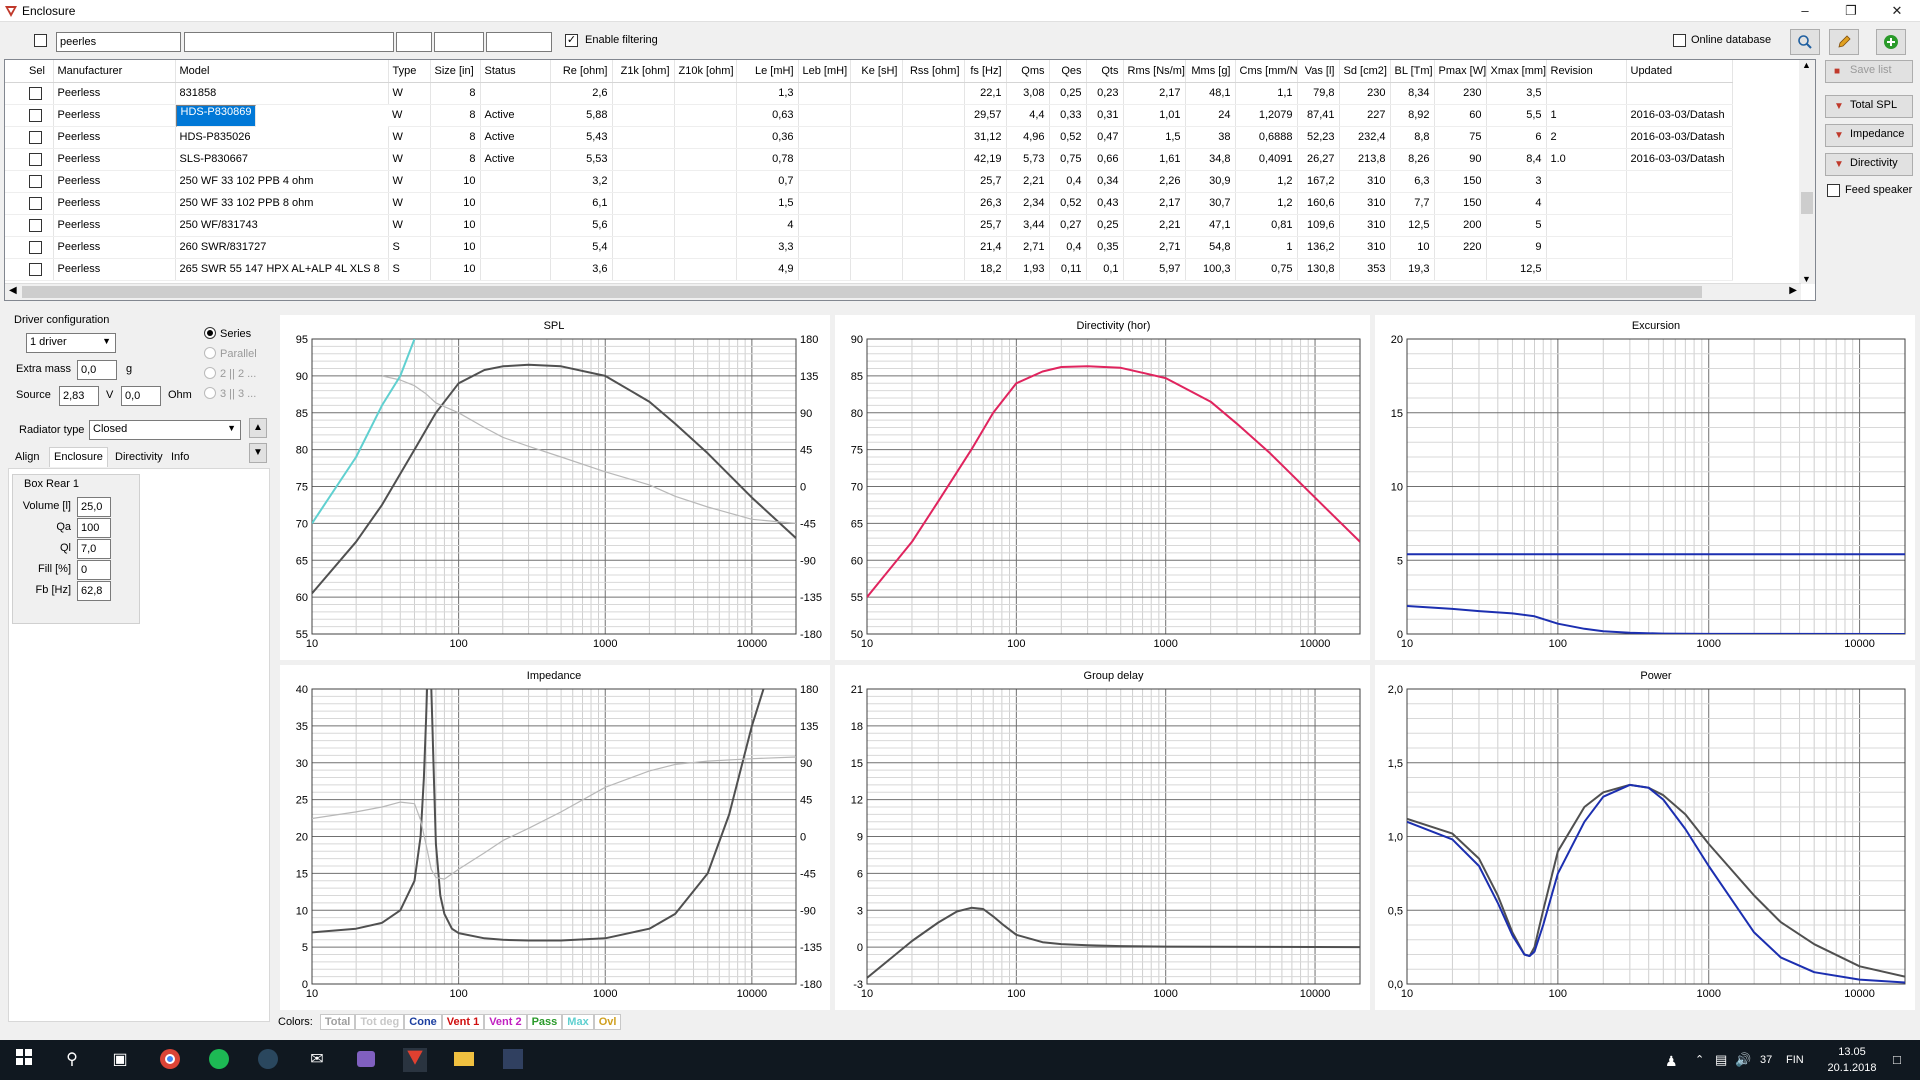 Image resolution: width=1920 pixels, height=1080 pixels. I want to click on table-cell: 5,73, so click(1028, 159).